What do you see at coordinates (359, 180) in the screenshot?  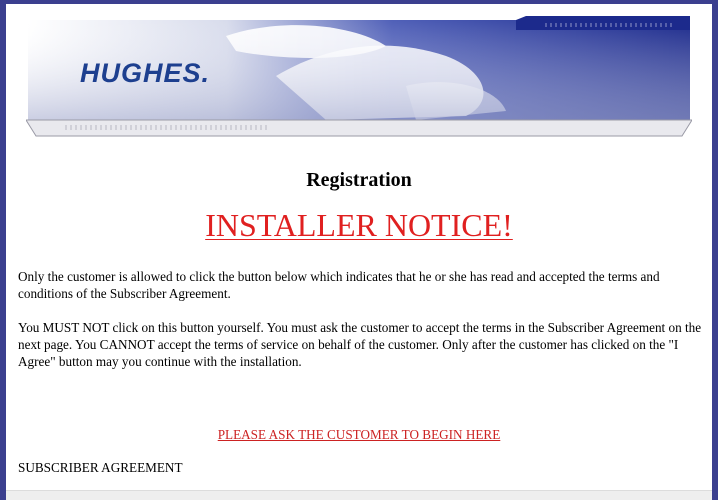 I see `page-title: Registration` at bounding box center [359, 180].